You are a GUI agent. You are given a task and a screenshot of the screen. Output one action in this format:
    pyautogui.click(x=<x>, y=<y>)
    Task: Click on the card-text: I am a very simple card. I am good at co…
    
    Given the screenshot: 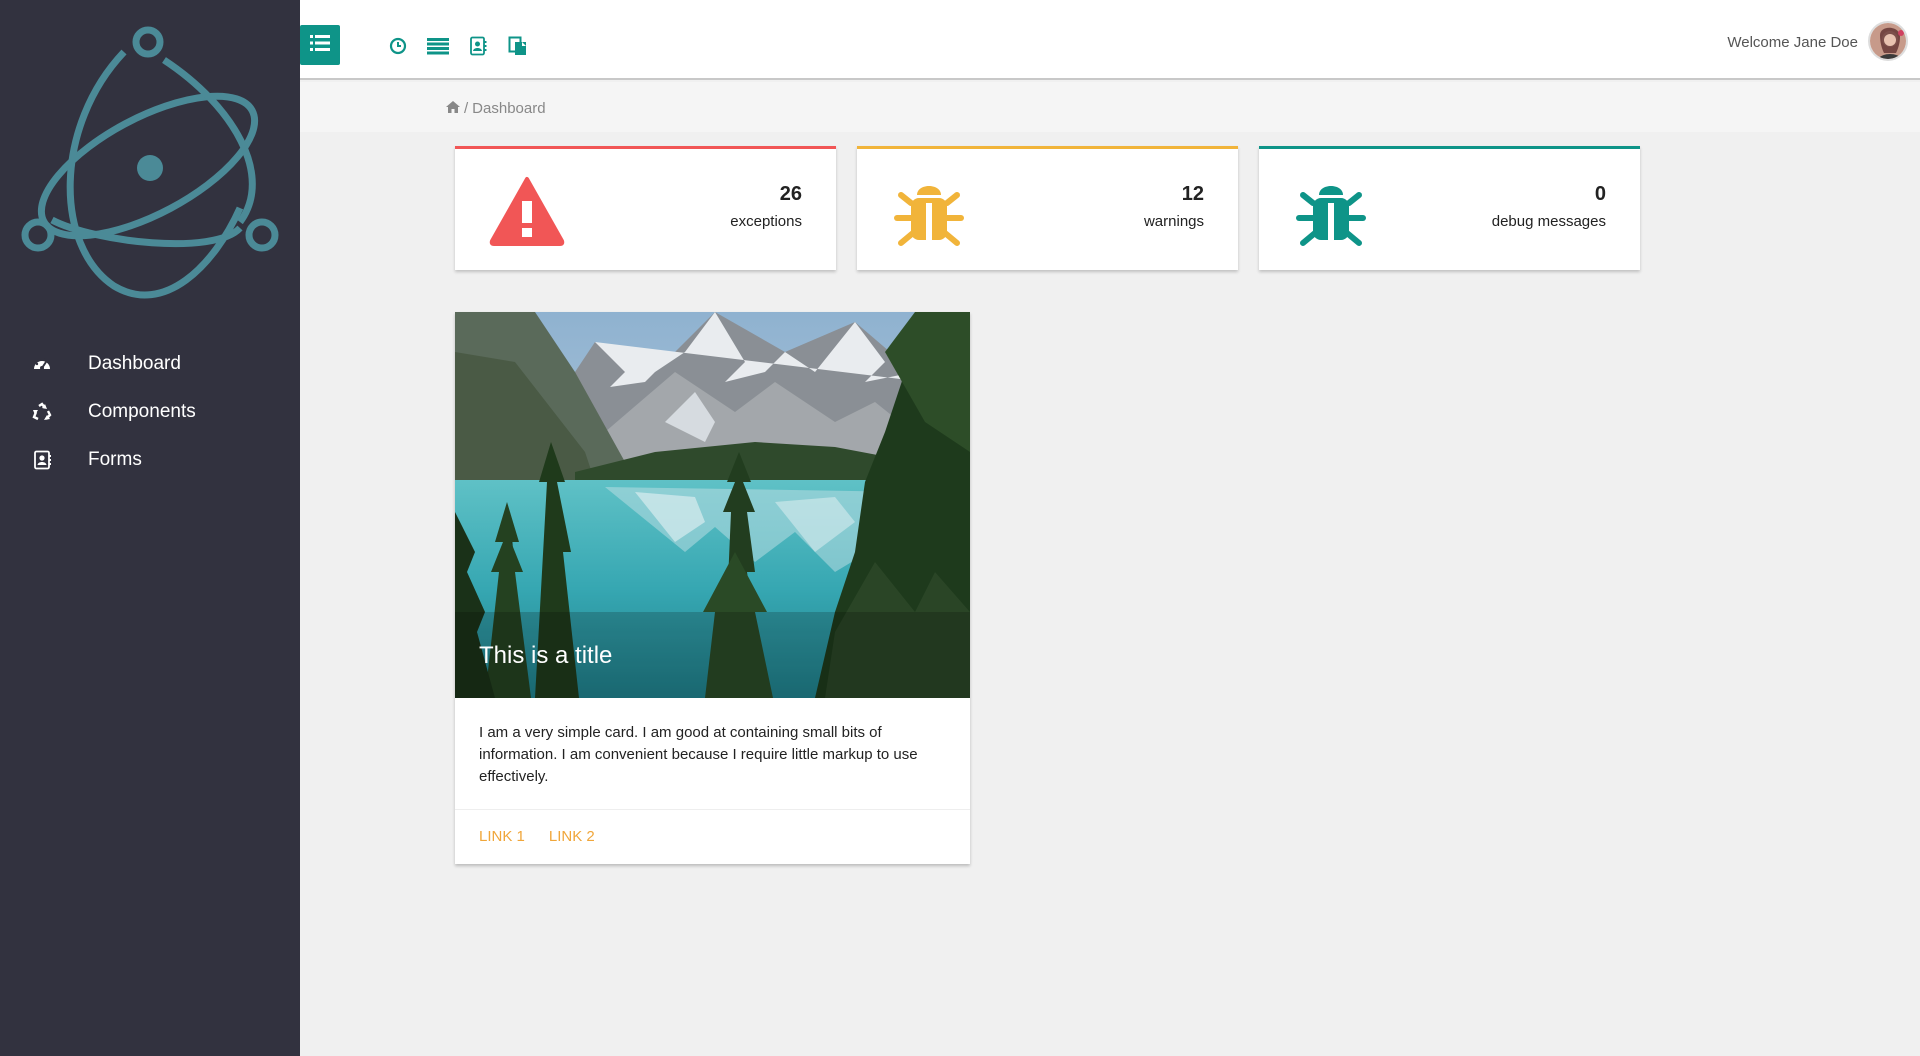 What is the action you would take?
    pyautogui.click(x=712, y=754)
    